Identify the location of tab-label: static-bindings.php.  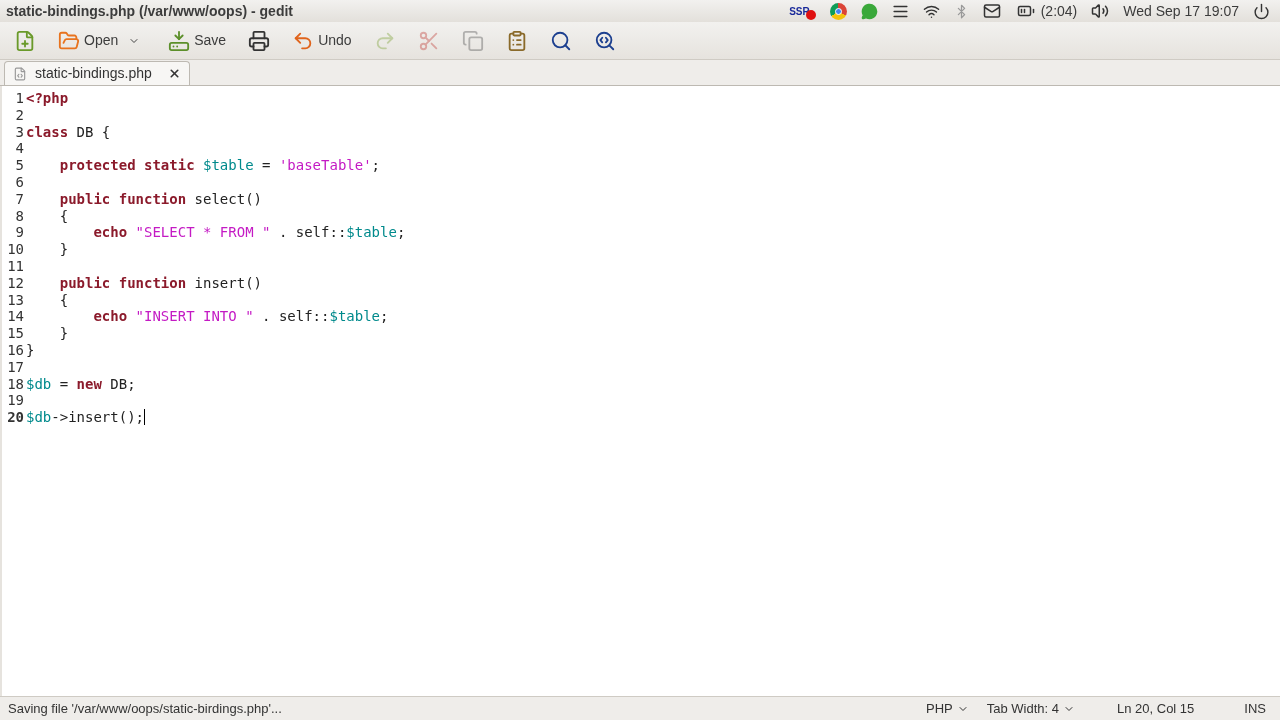
(93, 73).